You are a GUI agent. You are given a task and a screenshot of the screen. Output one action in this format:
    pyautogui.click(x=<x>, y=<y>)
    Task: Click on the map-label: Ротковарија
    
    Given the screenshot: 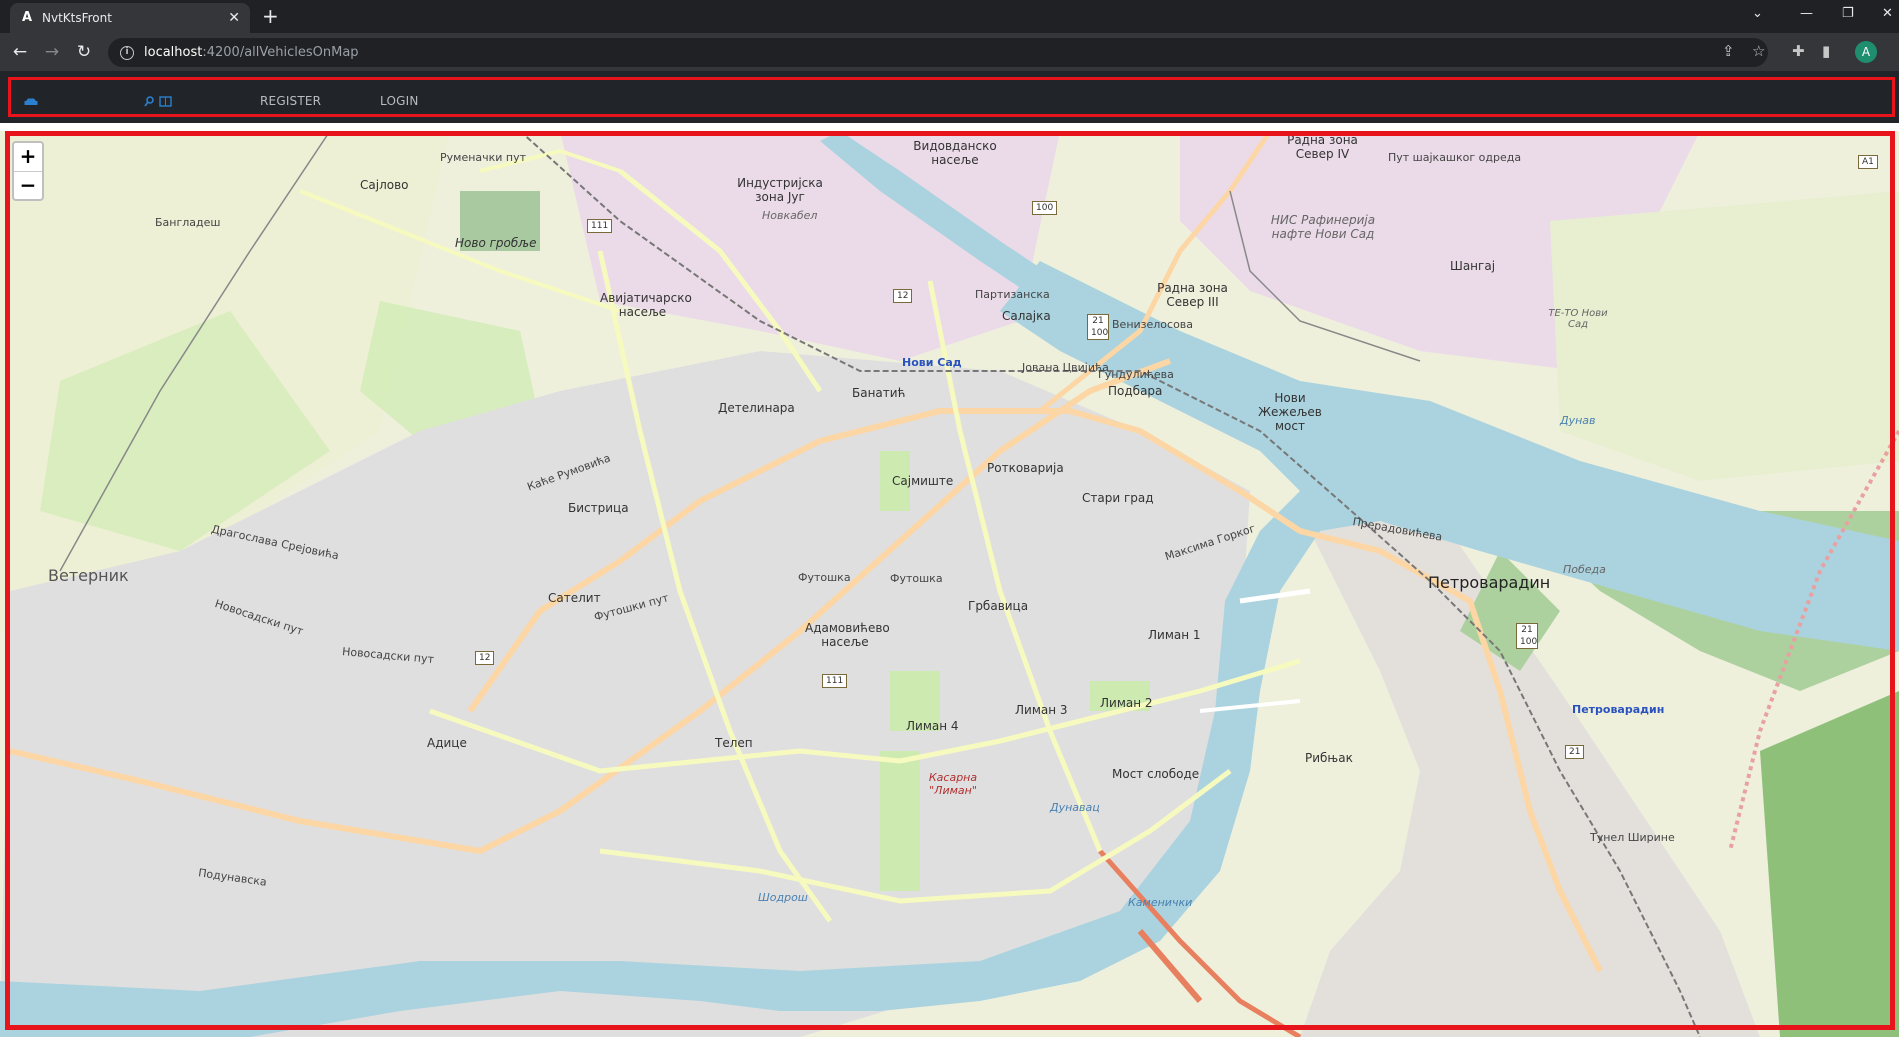 What is the action you would take?
    pyautogui.click(x=1025, y=468)
    